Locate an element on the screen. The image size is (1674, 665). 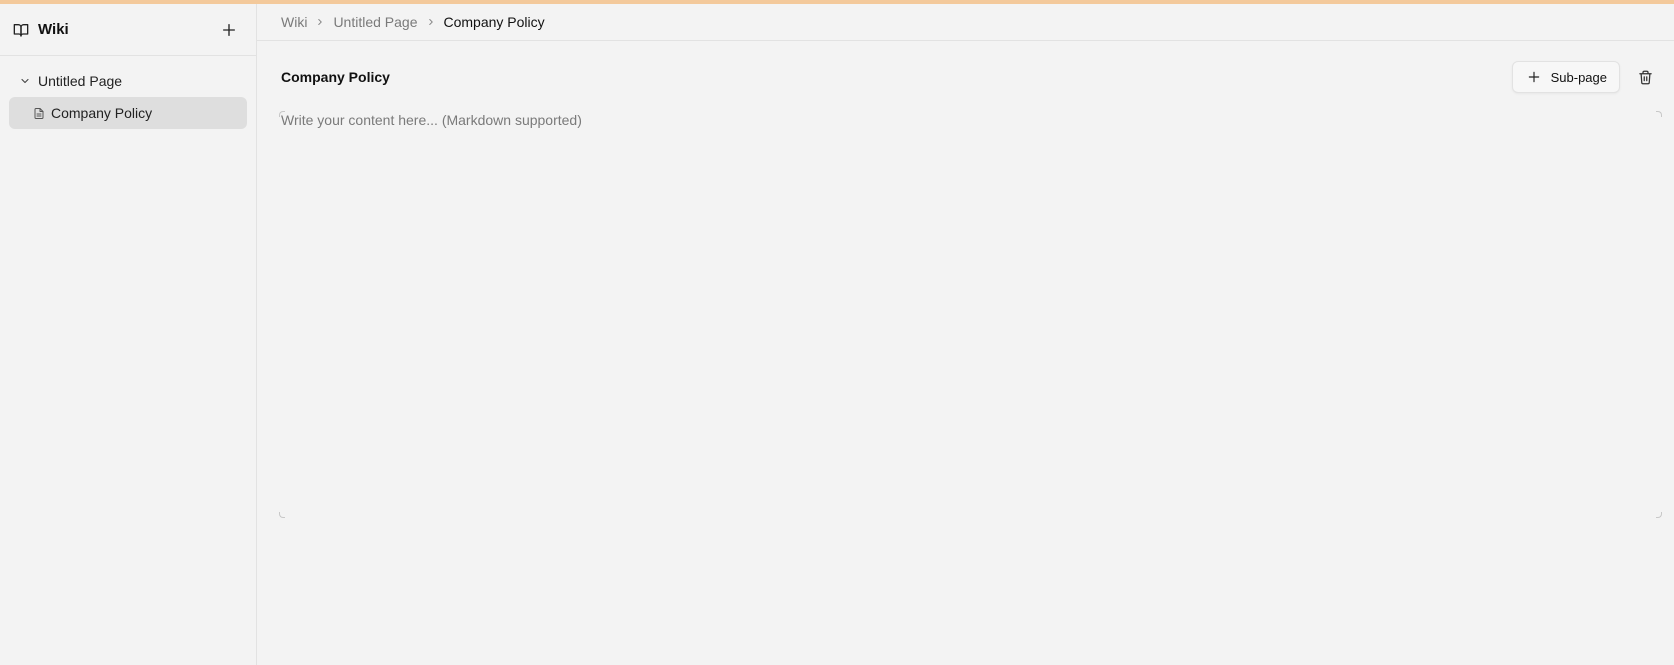
tree-item-label: Untitled Page is located at coordinates (80, 81).